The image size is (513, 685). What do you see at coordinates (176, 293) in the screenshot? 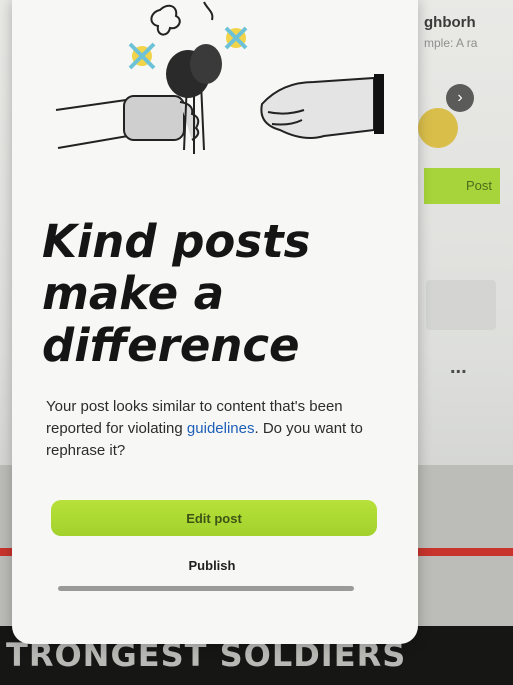
I see `modal-title: Kind posts make a difference` at bounding box center [176, 293].